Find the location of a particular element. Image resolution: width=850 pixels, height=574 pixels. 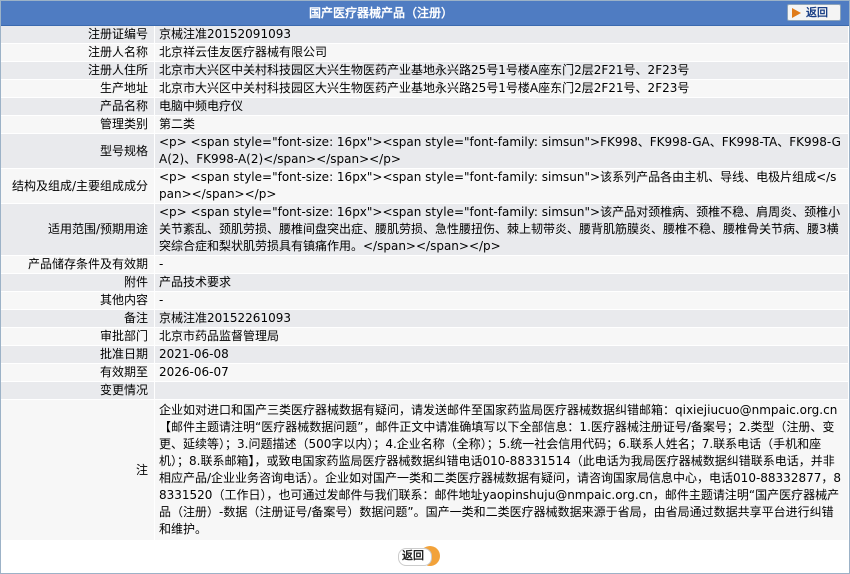

title-bar: 国产医疗器械产品（注册） 返回 is located at coordinates (425, 13).